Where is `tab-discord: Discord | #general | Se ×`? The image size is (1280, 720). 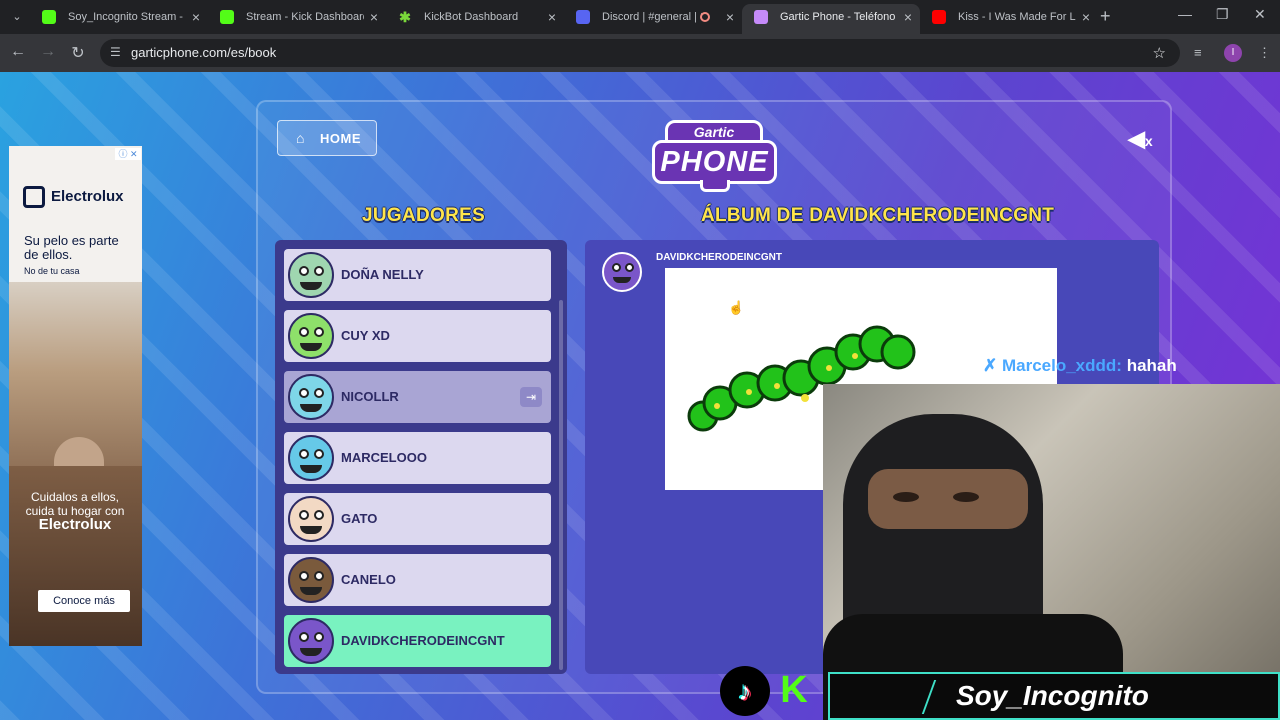
tab-discord: Discord | #general | Se × is located at coordinates (653, 19).